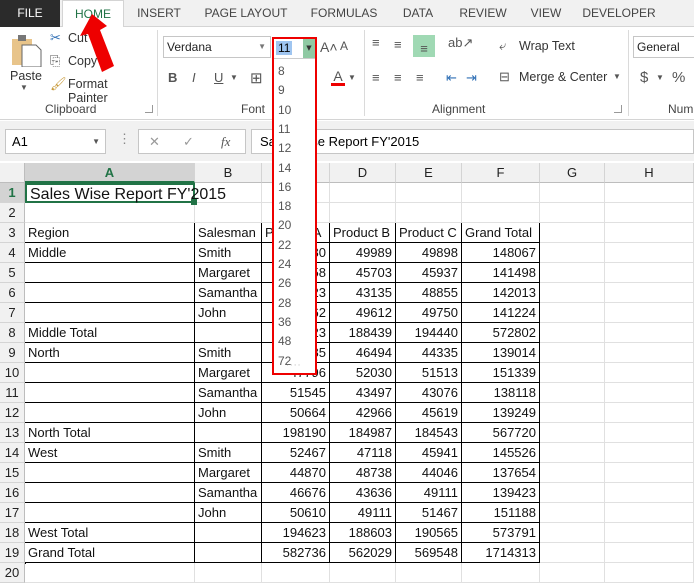  I want to click on table-cell: North, so click(110, 353).